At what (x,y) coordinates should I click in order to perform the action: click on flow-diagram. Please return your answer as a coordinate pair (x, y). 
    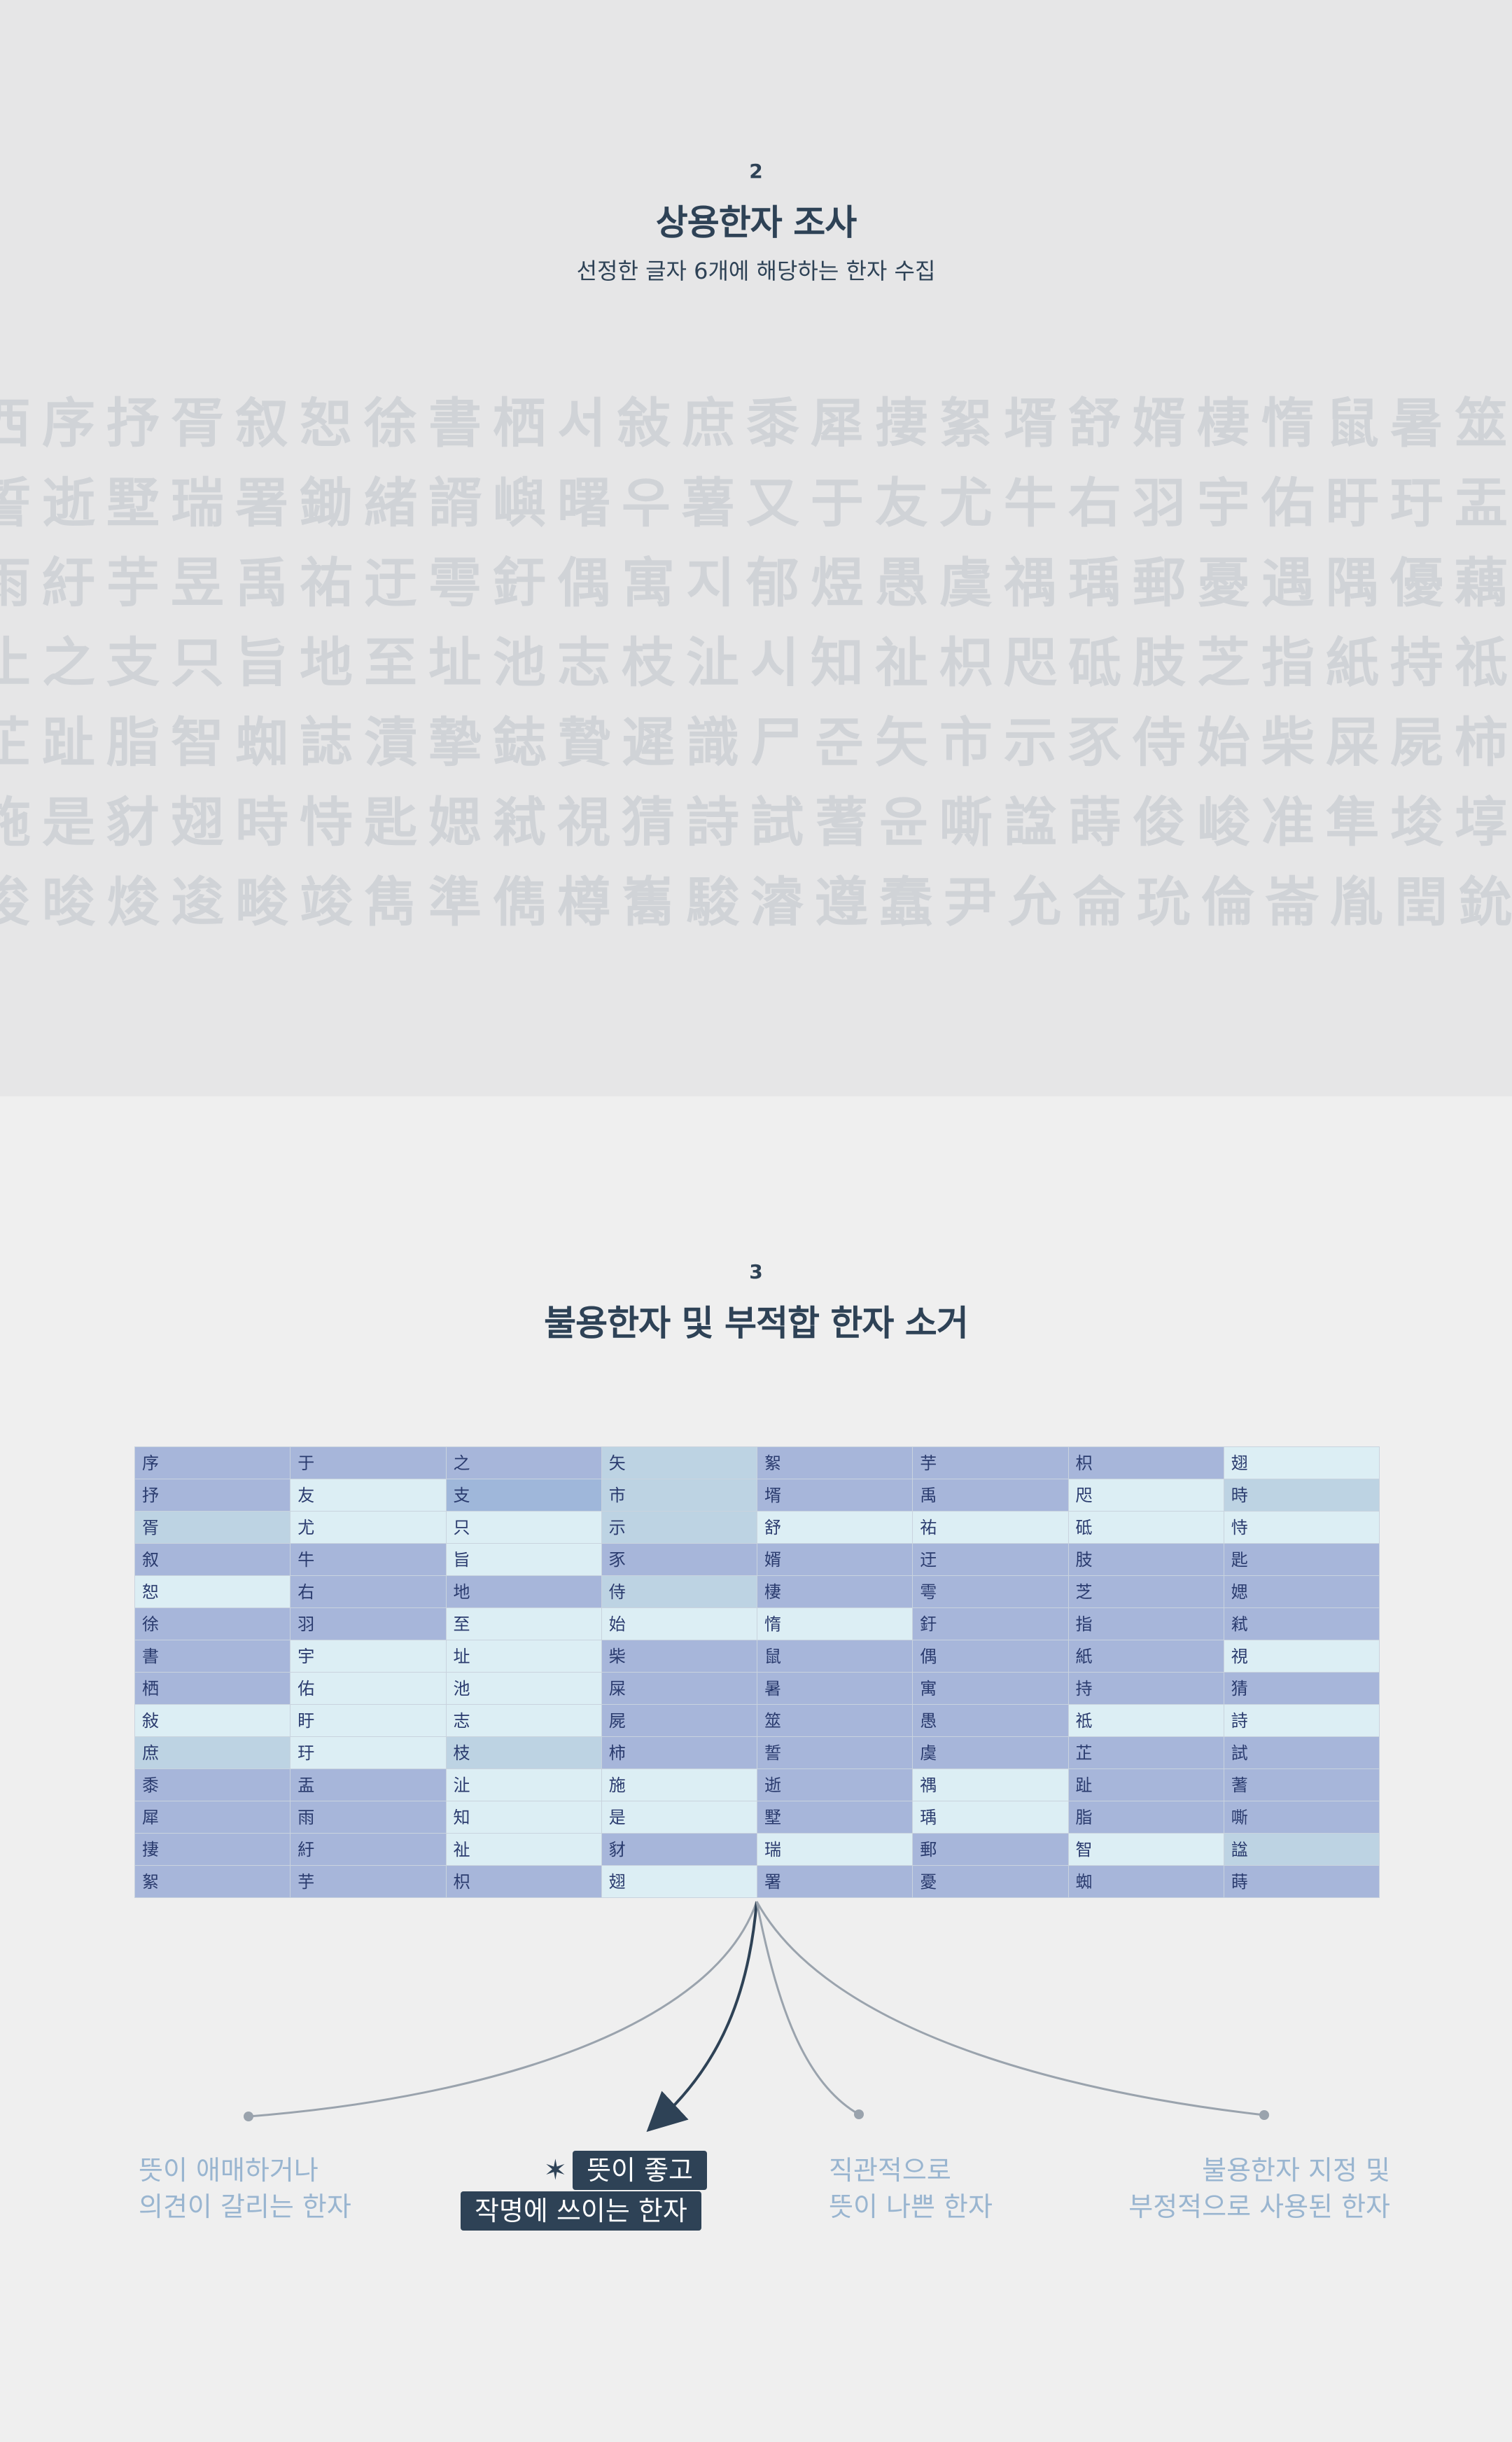
    Looking at the image, I should click on (756, 2017).